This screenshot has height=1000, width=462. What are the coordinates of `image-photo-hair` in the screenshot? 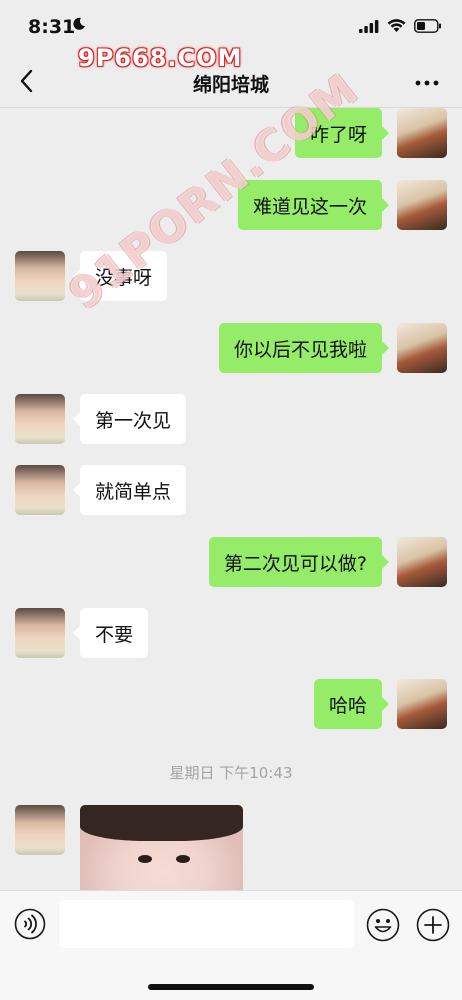 It's located at (161, 823).